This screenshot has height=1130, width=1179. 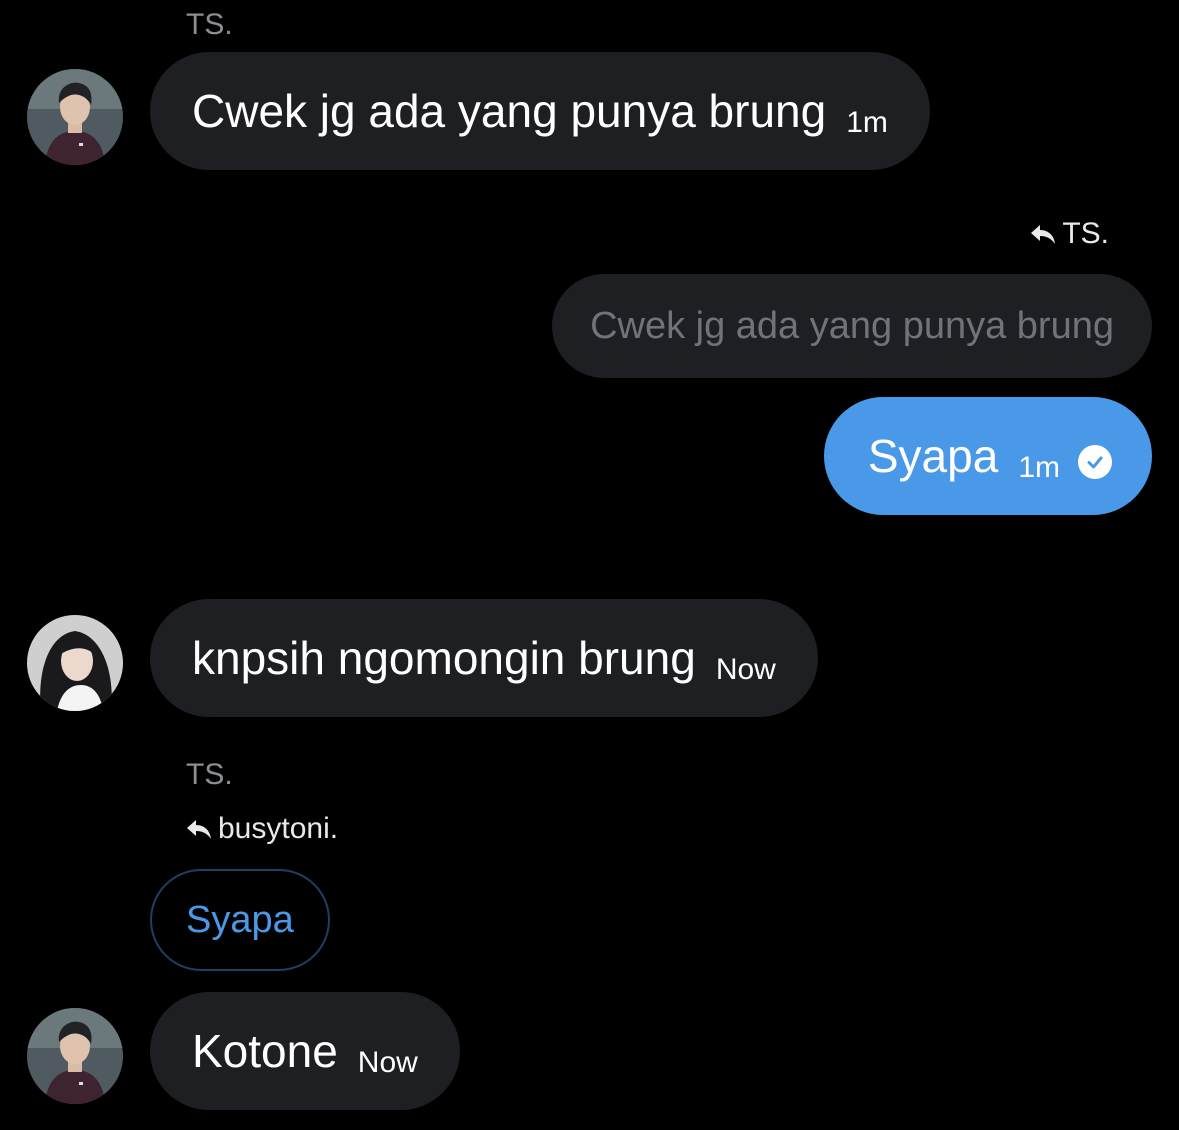 I want to click on message-bubble: knpsih ngomongin brung Now, so click(x=484, y=658).